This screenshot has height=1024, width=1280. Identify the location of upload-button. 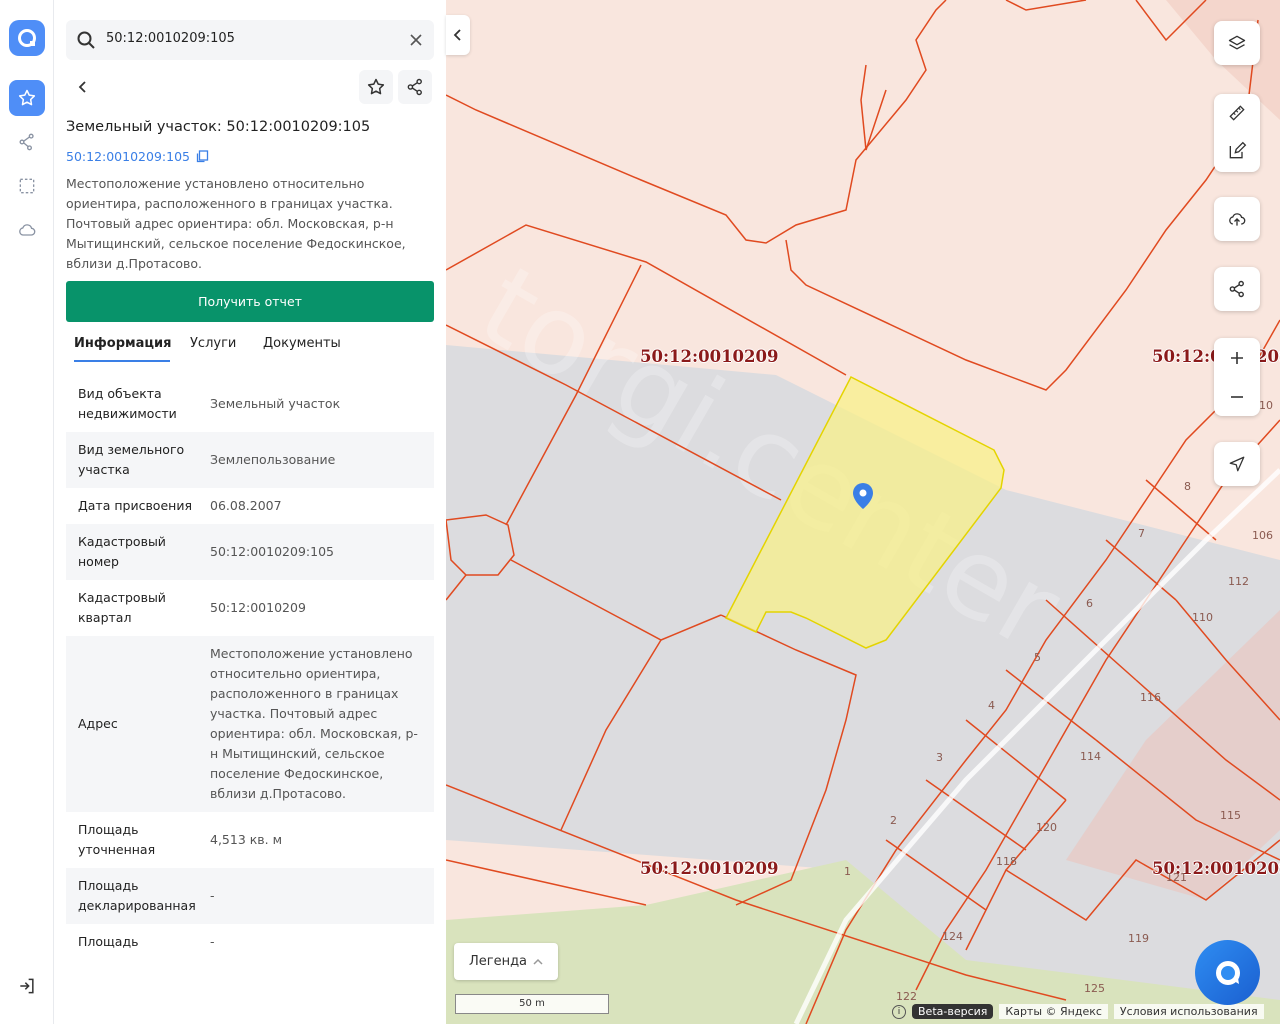
(1237, 219).